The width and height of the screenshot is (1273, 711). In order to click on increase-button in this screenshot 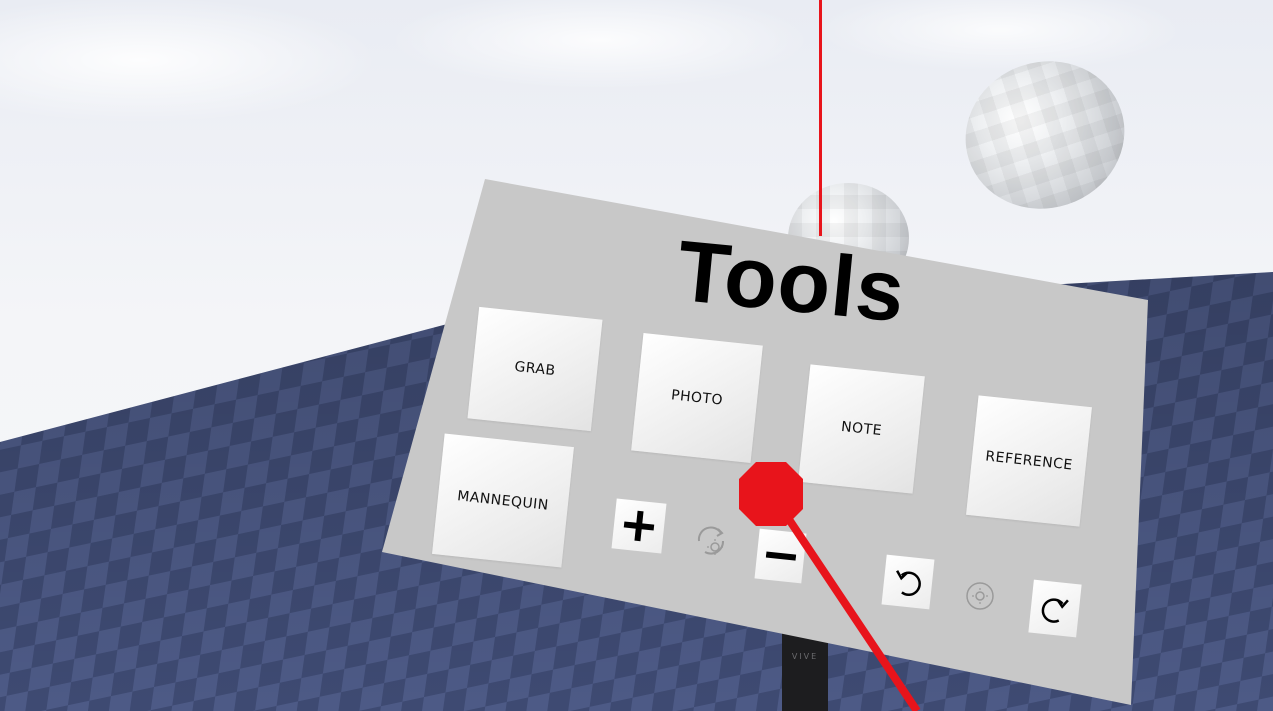, I will do `click(639, 526)`.